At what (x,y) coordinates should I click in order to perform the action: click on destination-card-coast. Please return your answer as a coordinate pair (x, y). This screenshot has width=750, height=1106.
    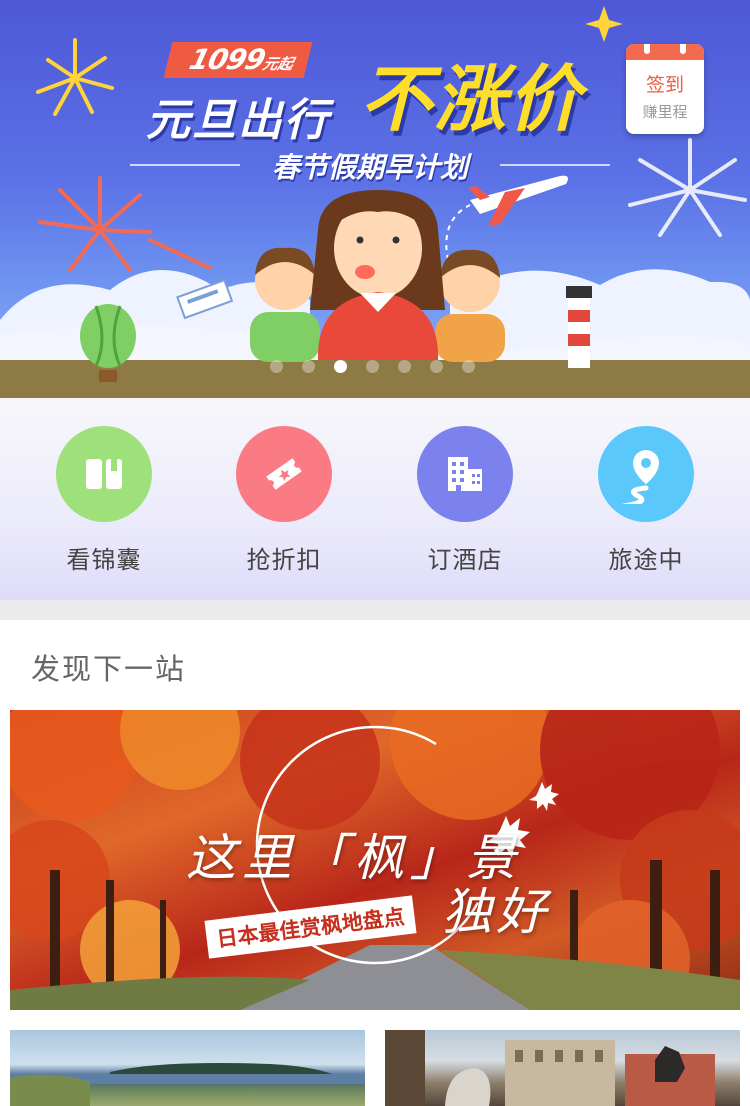
    Looking at the image, I should click on (187, 1068).